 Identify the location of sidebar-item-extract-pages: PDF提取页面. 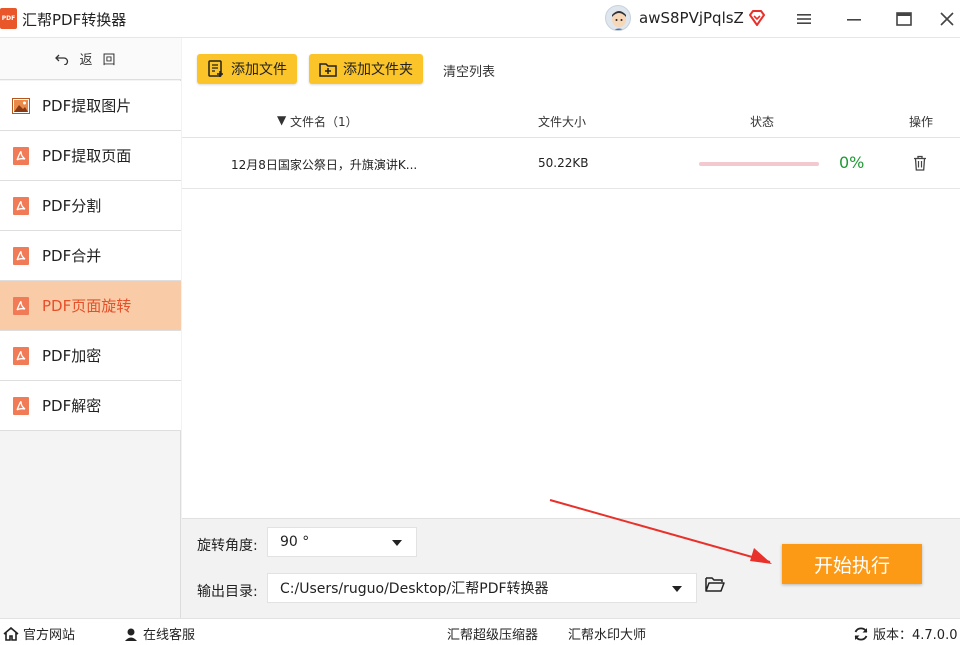
(90, 156).